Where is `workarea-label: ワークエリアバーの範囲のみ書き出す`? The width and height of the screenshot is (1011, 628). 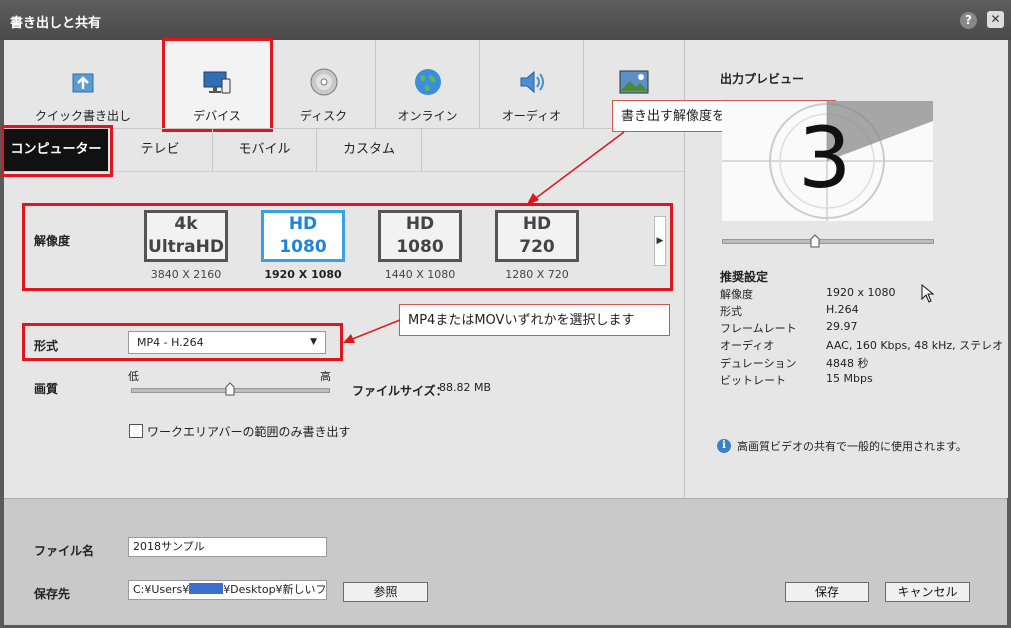
workarea-label: ワークエリアバーの範囲のみ書き出す is located at coordinates (249, 432).